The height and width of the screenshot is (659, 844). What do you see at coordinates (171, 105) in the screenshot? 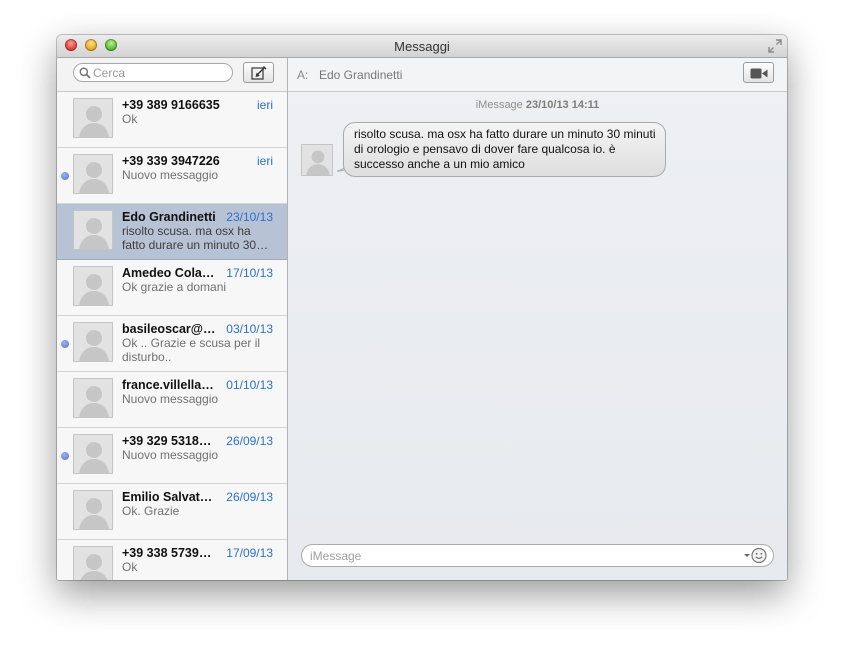
I see `conversation-name: +39 389 9166635` at bounding box center [171, 105].